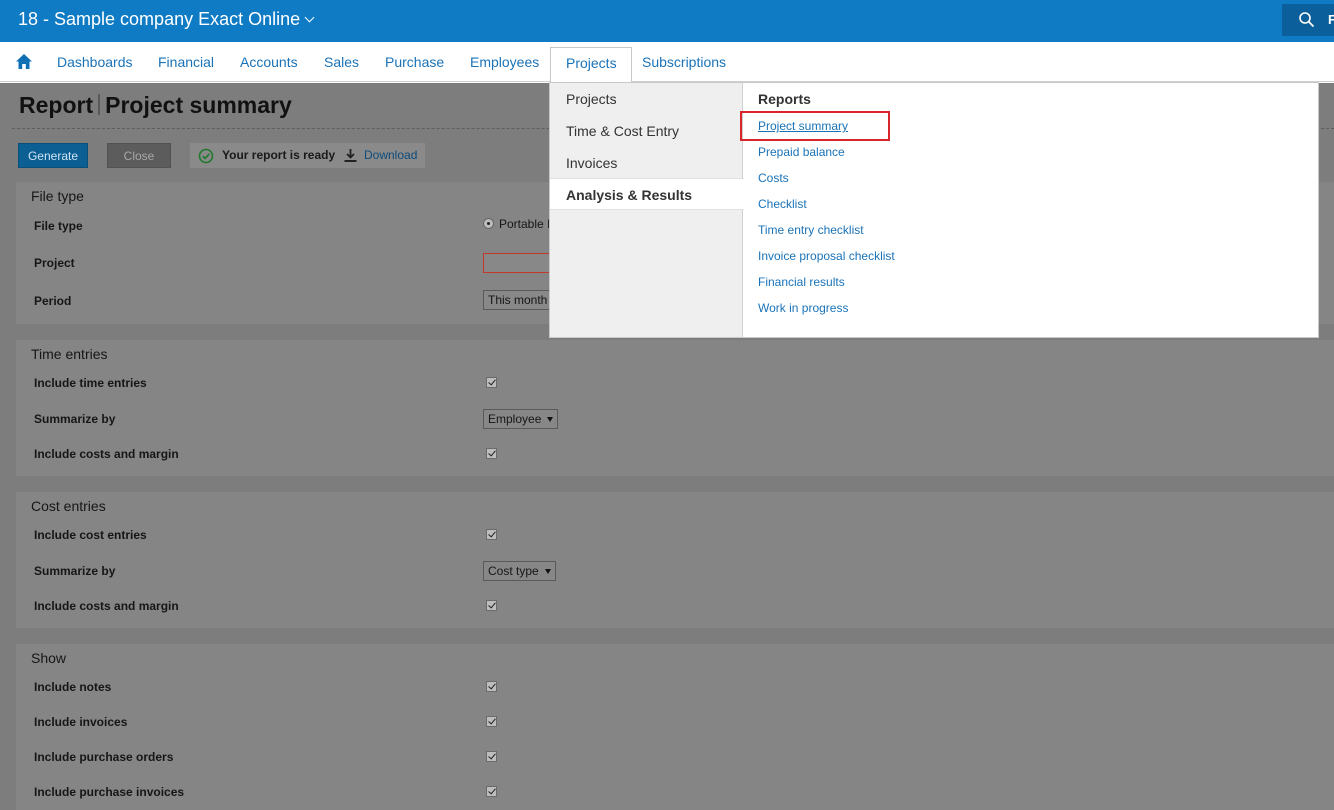  I want to click on include-purchase-orders-checkbox, so click(491, 756).